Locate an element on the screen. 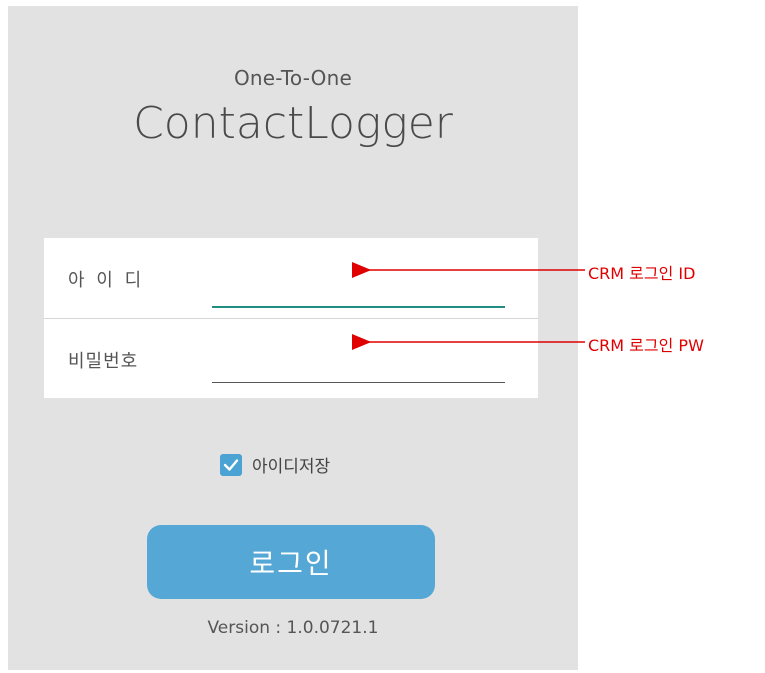 The height and width of the screenshot is (673, 765). id-underline is located at coordinates (358, 307).